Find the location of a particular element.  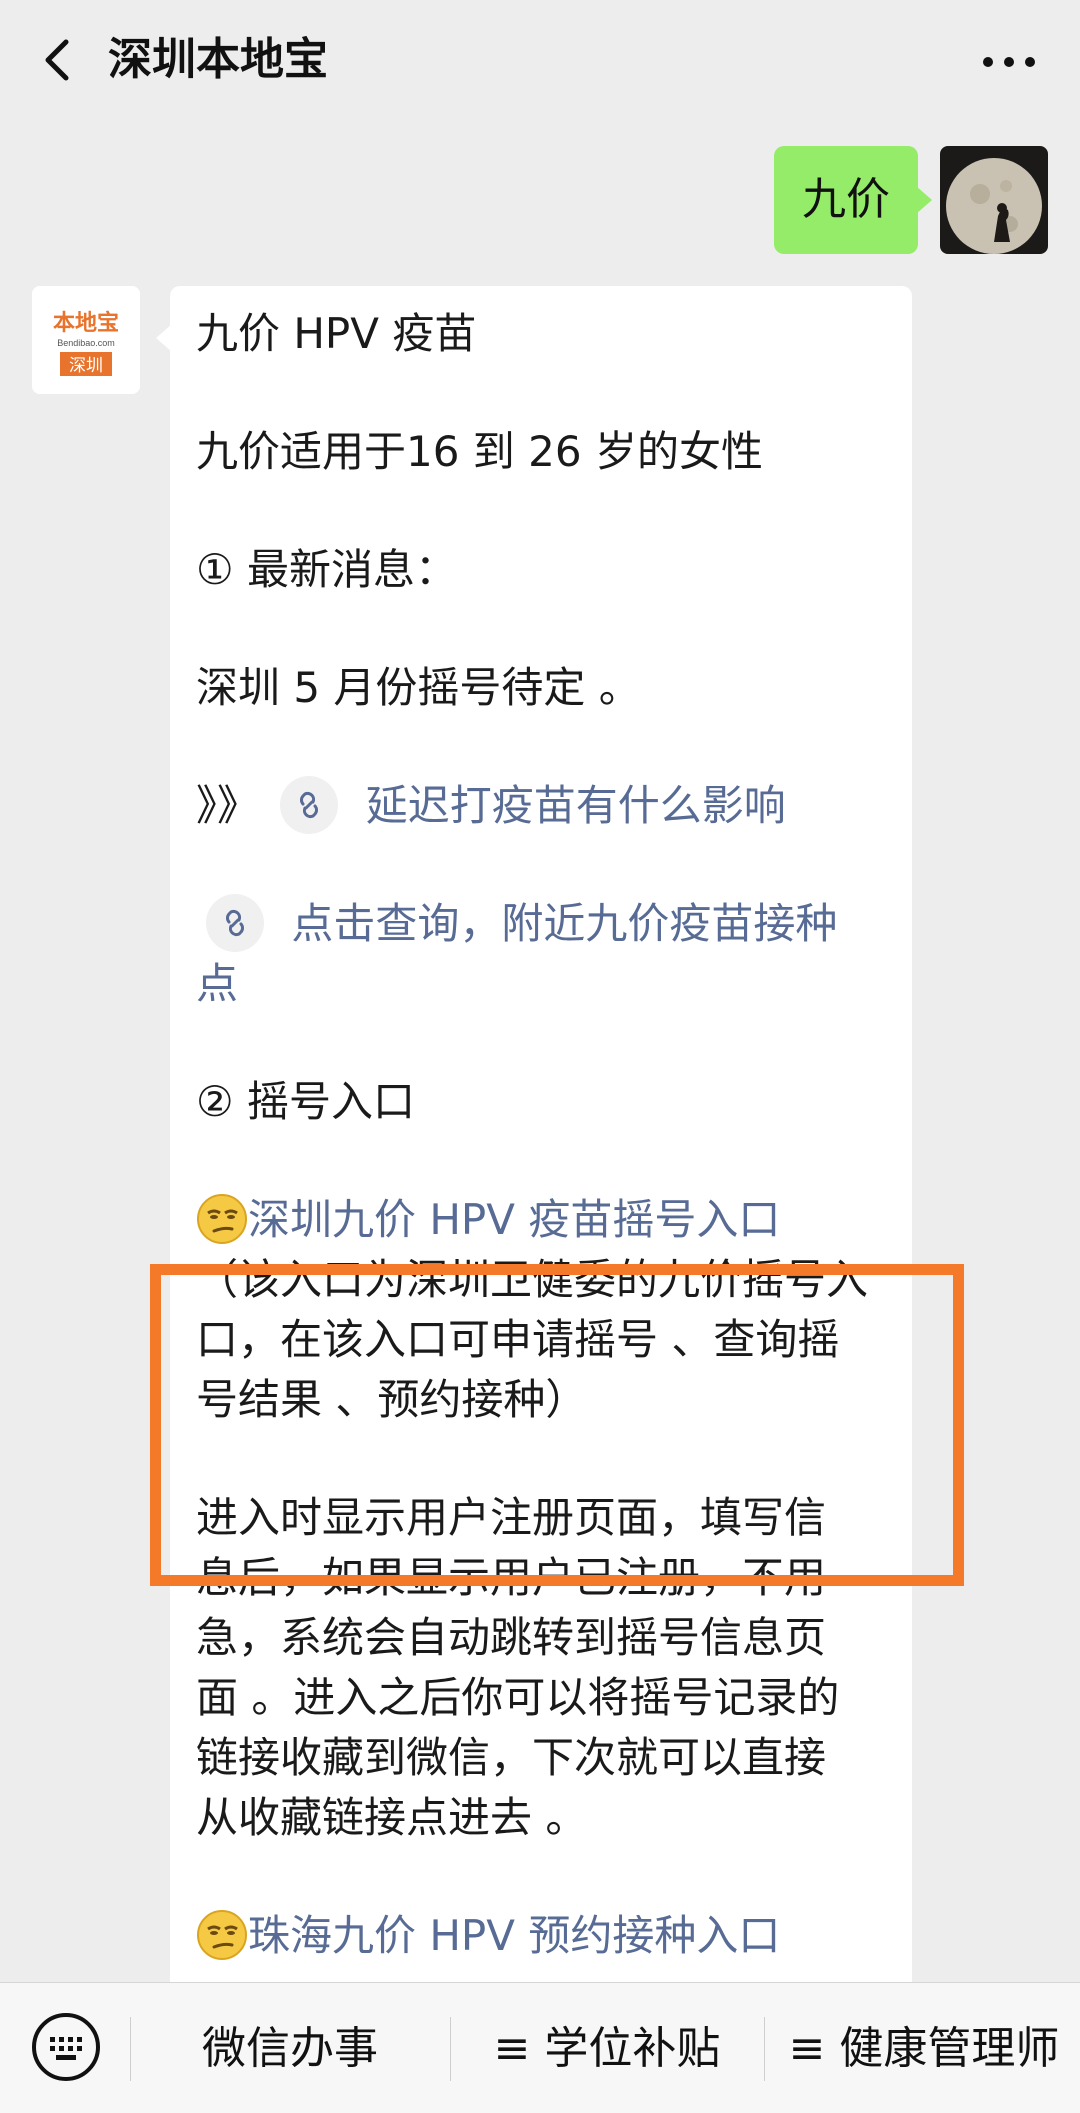

zhuhai-hpv-entry-link: 珠海九价 HPV 预约接种入口 is located at coordinates (514, 1935).